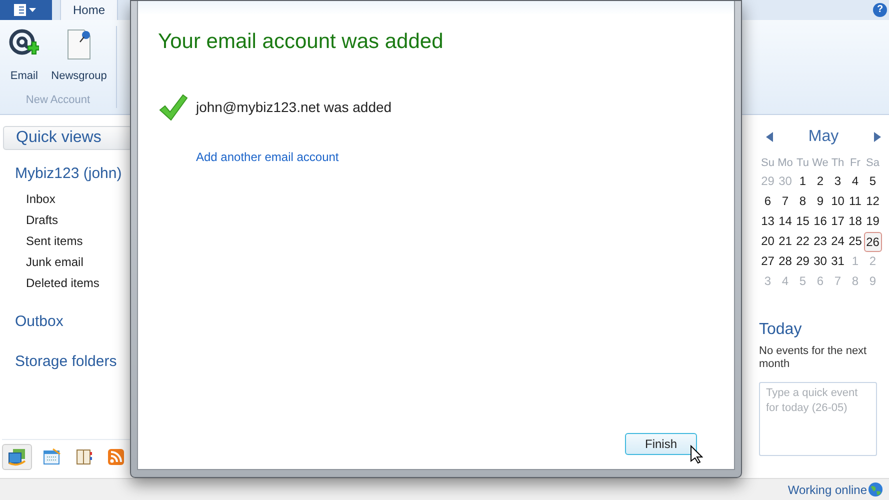  What do you see at coordinates (89, 10) in the screenshot?
I see `ribbon-tab: Home` at bounding box center [89, 10].